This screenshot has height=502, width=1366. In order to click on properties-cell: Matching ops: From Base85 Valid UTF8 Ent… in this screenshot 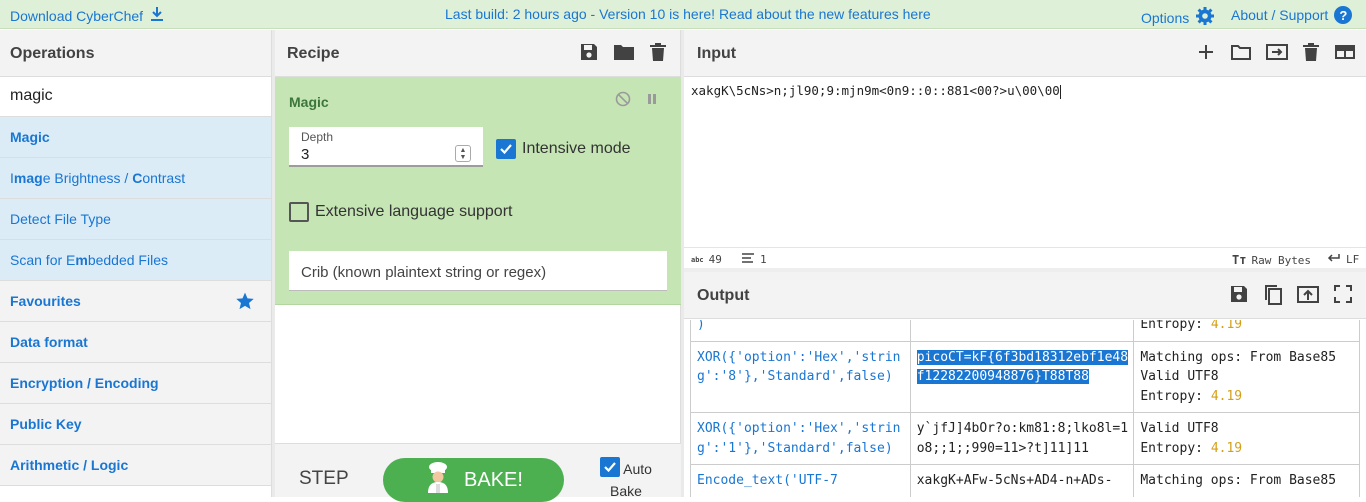, I will do `click(1246, 376)`.